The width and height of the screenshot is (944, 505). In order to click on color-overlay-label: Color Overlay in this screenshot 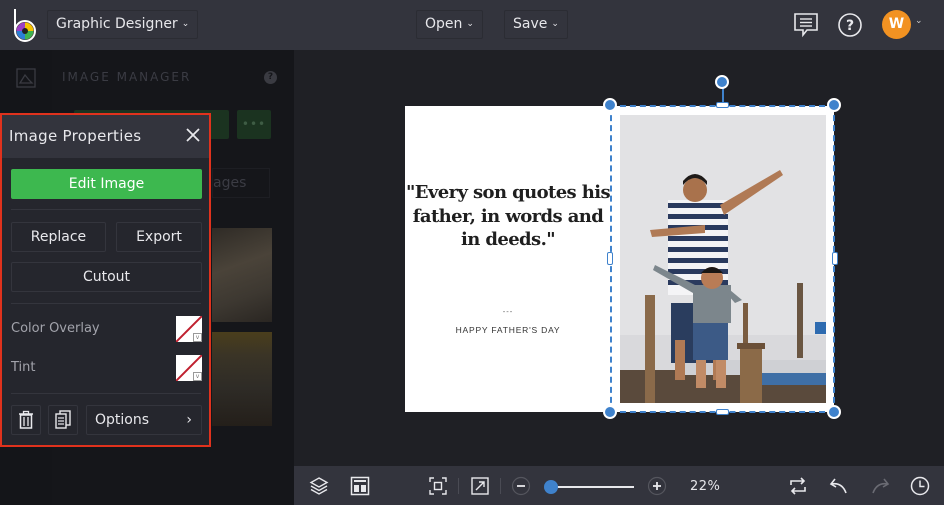, I will do `click(55, 328)`.